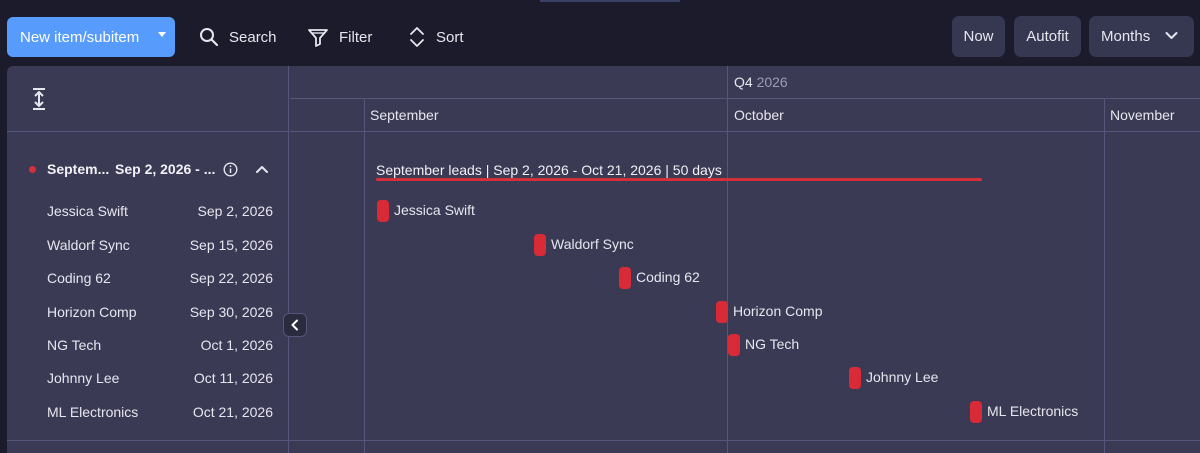 Image resolution: width=1200 pixels, height=453 pixels. I want to click on autofit-label: Autofit, so click(1047, 36).